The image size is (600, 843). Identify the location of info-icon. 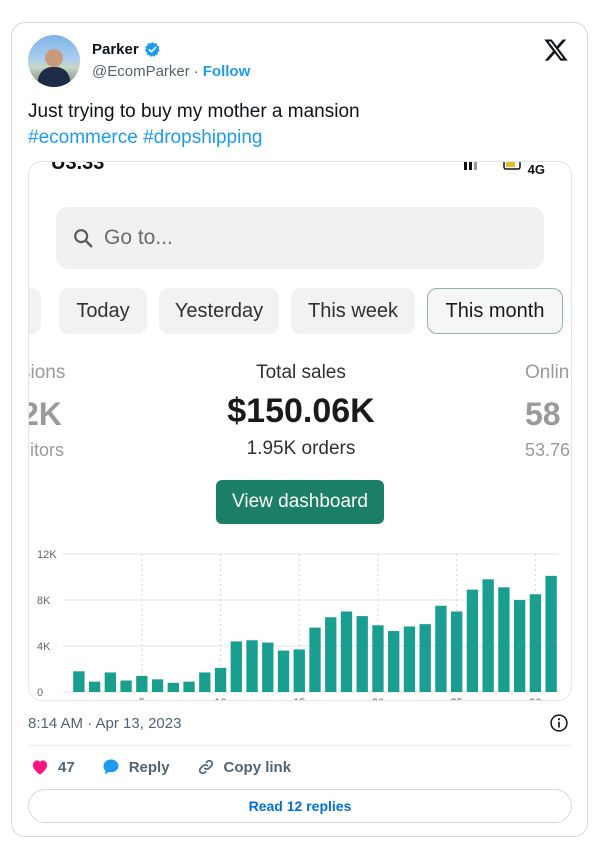
(559, 723).